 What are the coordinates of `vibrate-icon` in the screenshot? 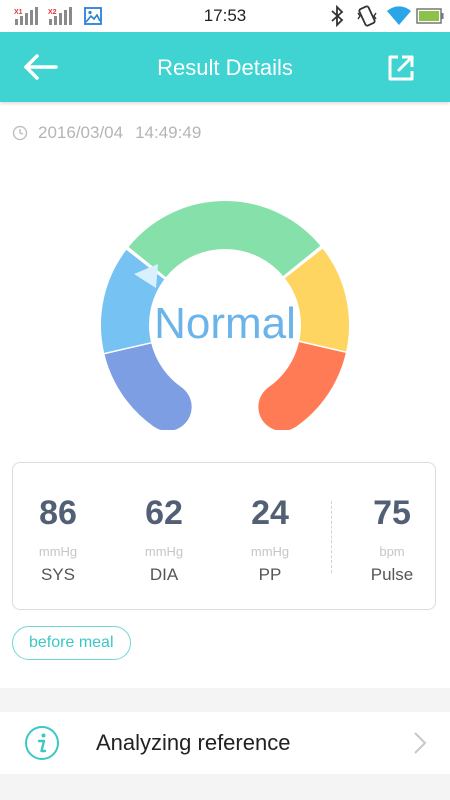 It's located at (367, 16).